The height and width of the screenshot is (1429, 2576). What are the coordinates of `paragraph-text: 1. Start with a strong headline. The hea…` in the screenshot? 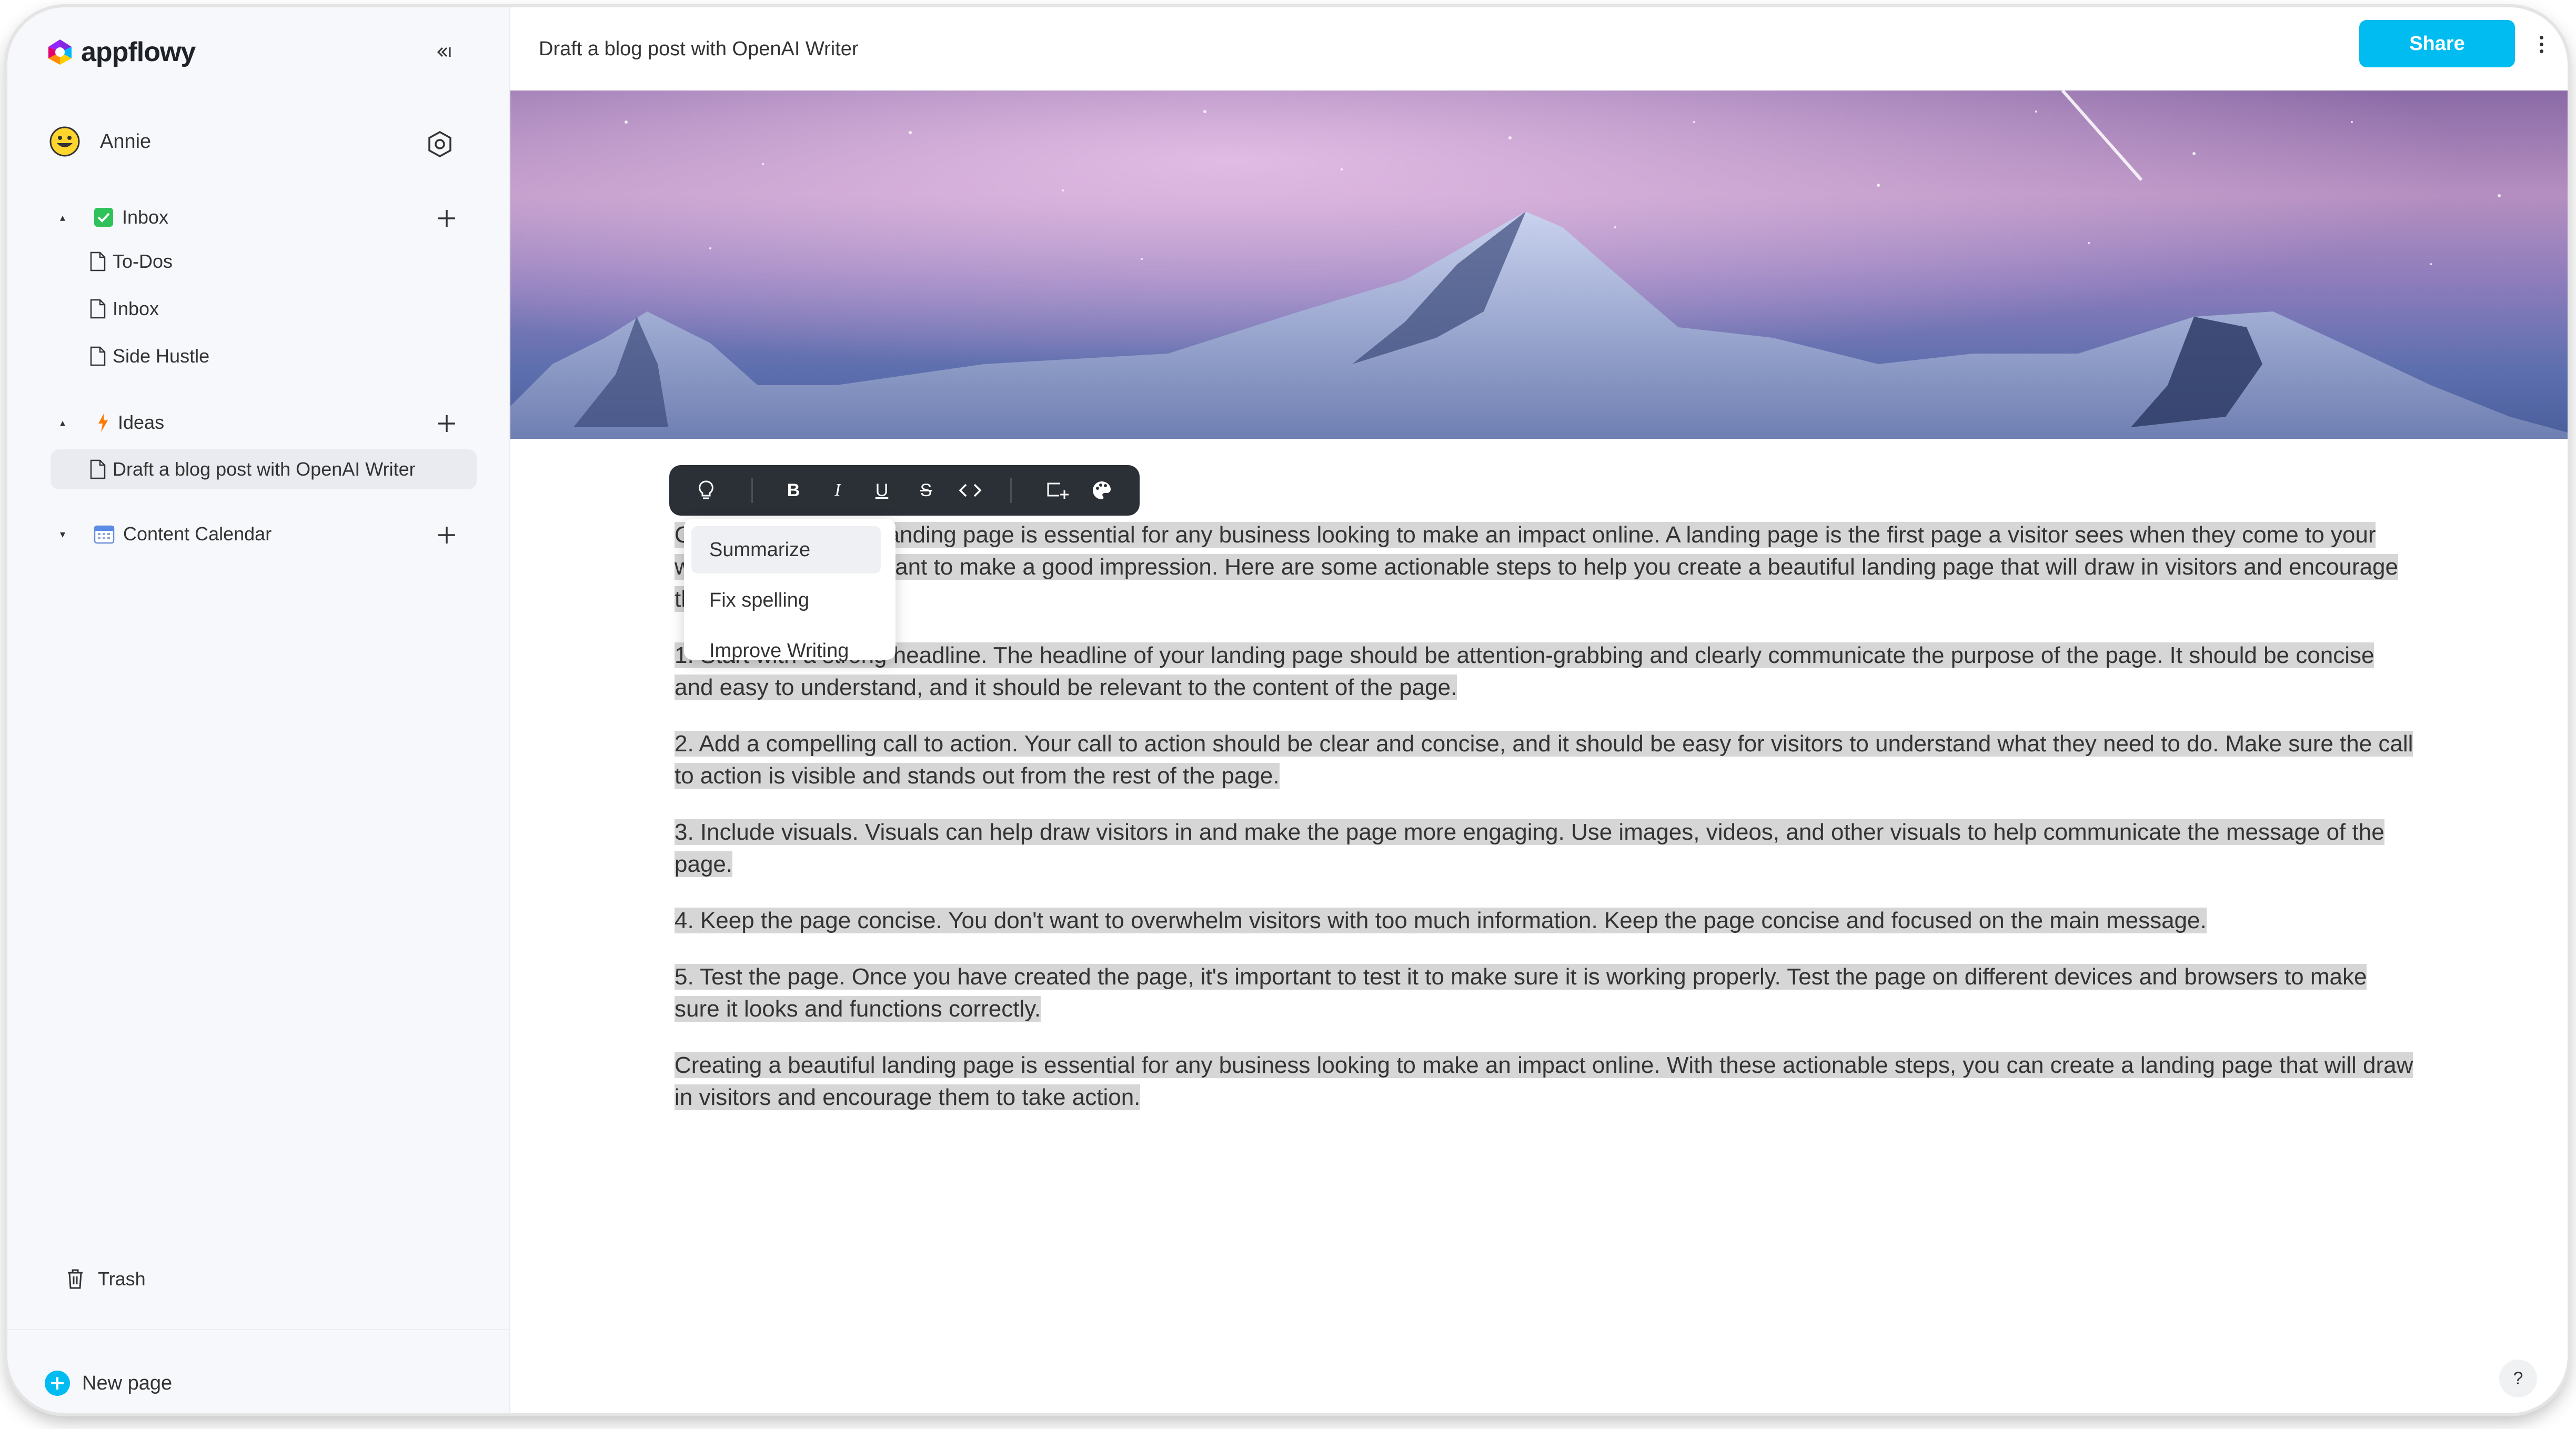 It's located at (1524, 671).